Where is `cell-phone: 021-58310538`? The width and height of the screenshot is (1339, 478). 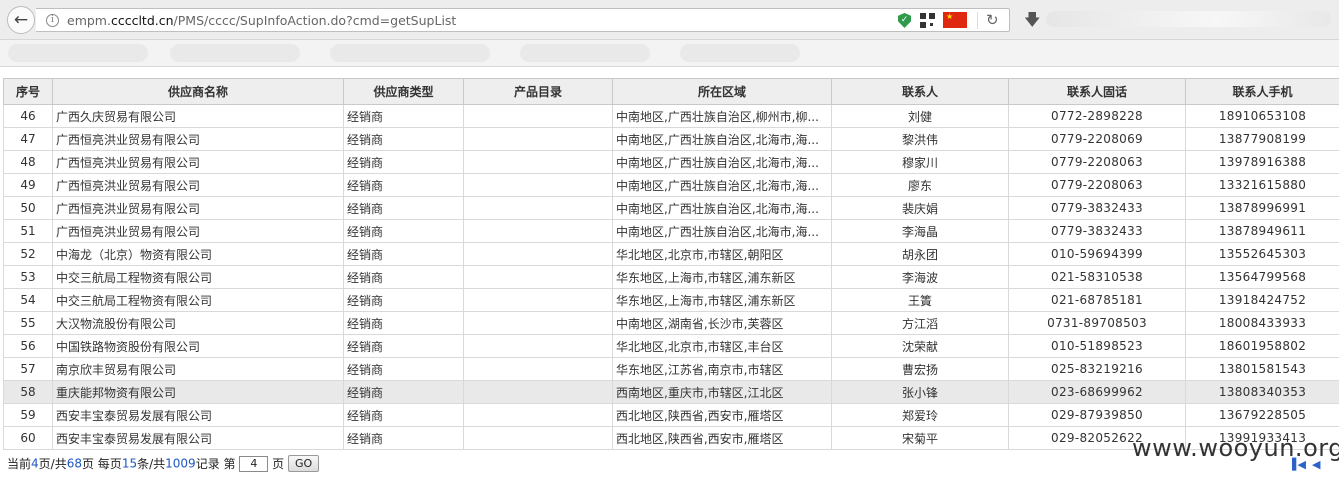
cell-phone: 021-58310538 is located at coordinates (1097, 277).